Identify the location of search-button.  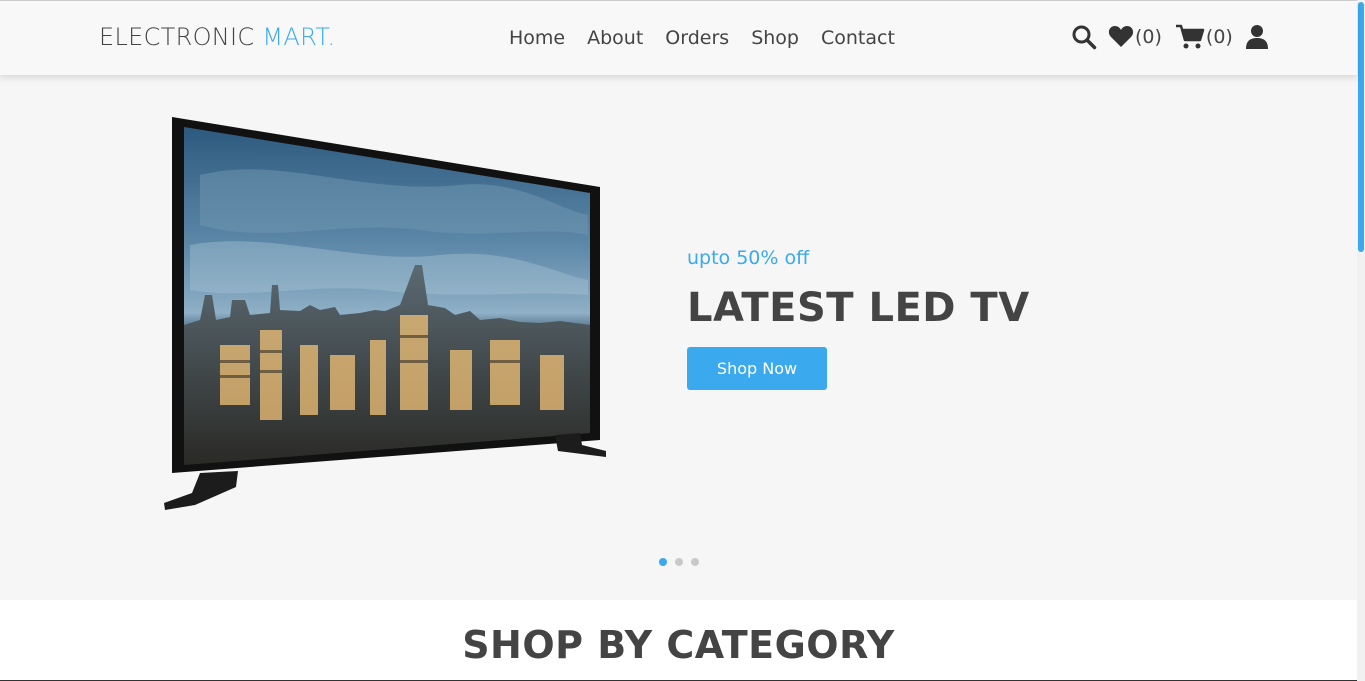
(1084, 37).